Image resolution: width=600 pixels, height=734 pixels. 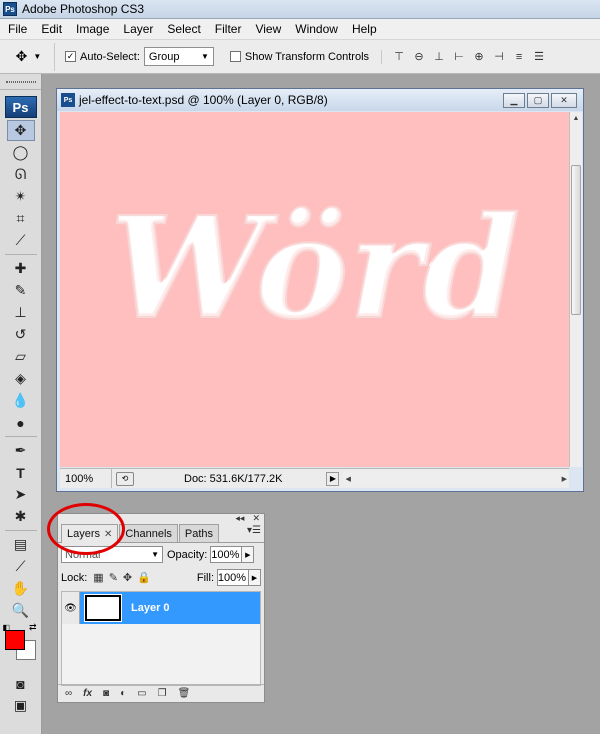 What do you see at coordinates (21, 400) in the screenshot?
I see `blur-tool-icon: 💧` at bounding box center [21, 400].